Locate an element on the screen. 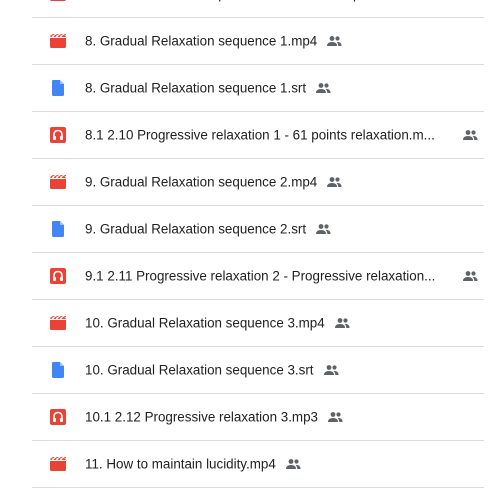  file-row: 8. Gradual Relaxation sequence 1.mp4 is located at coordinates (258, 41).